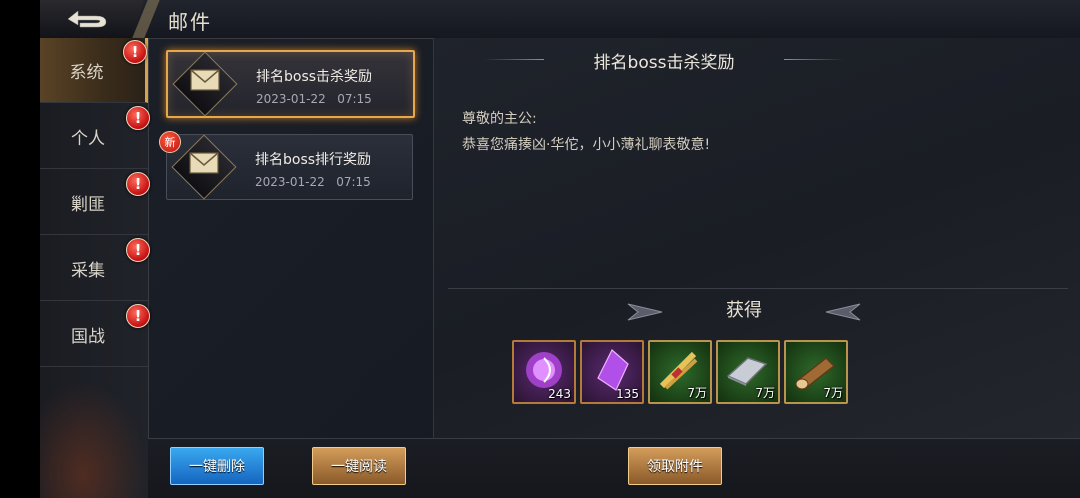 The height and width of the screenshot is (498, 1080). Describe the element at coordinates (88, 270) in the screenshot. I see `sidebar-item-label: 采集` at that location.